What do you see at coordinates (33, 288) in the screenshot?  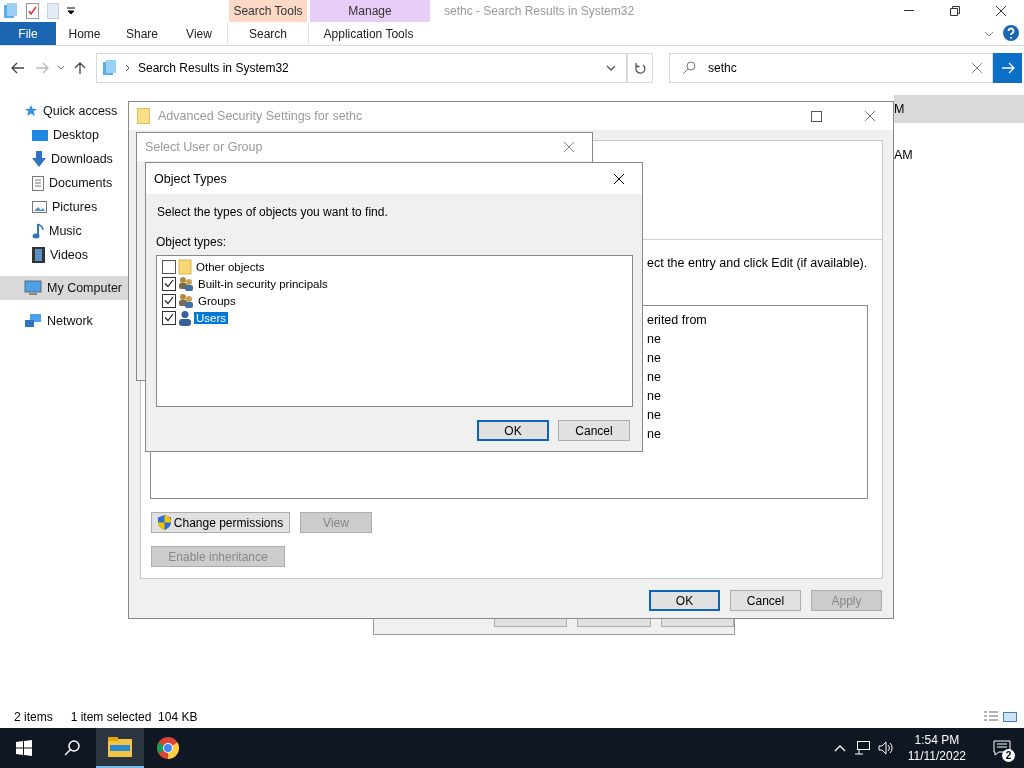 I see `computer-icon` at bounding box center [33, 288].